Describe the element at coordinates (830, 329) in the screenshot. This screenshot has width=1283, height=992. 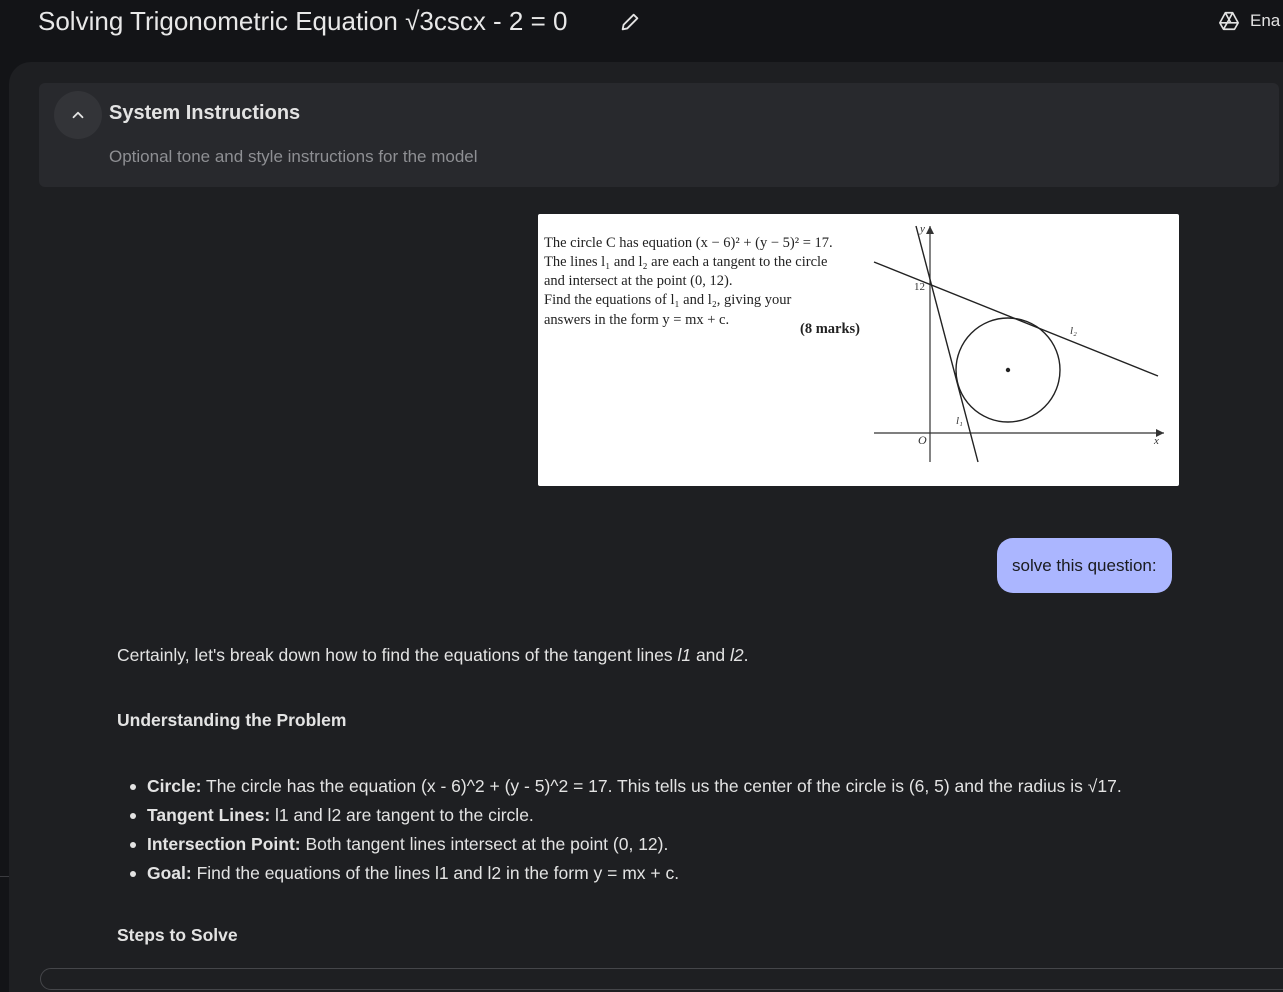
I see `marks-label: (8 marks)` at that location.